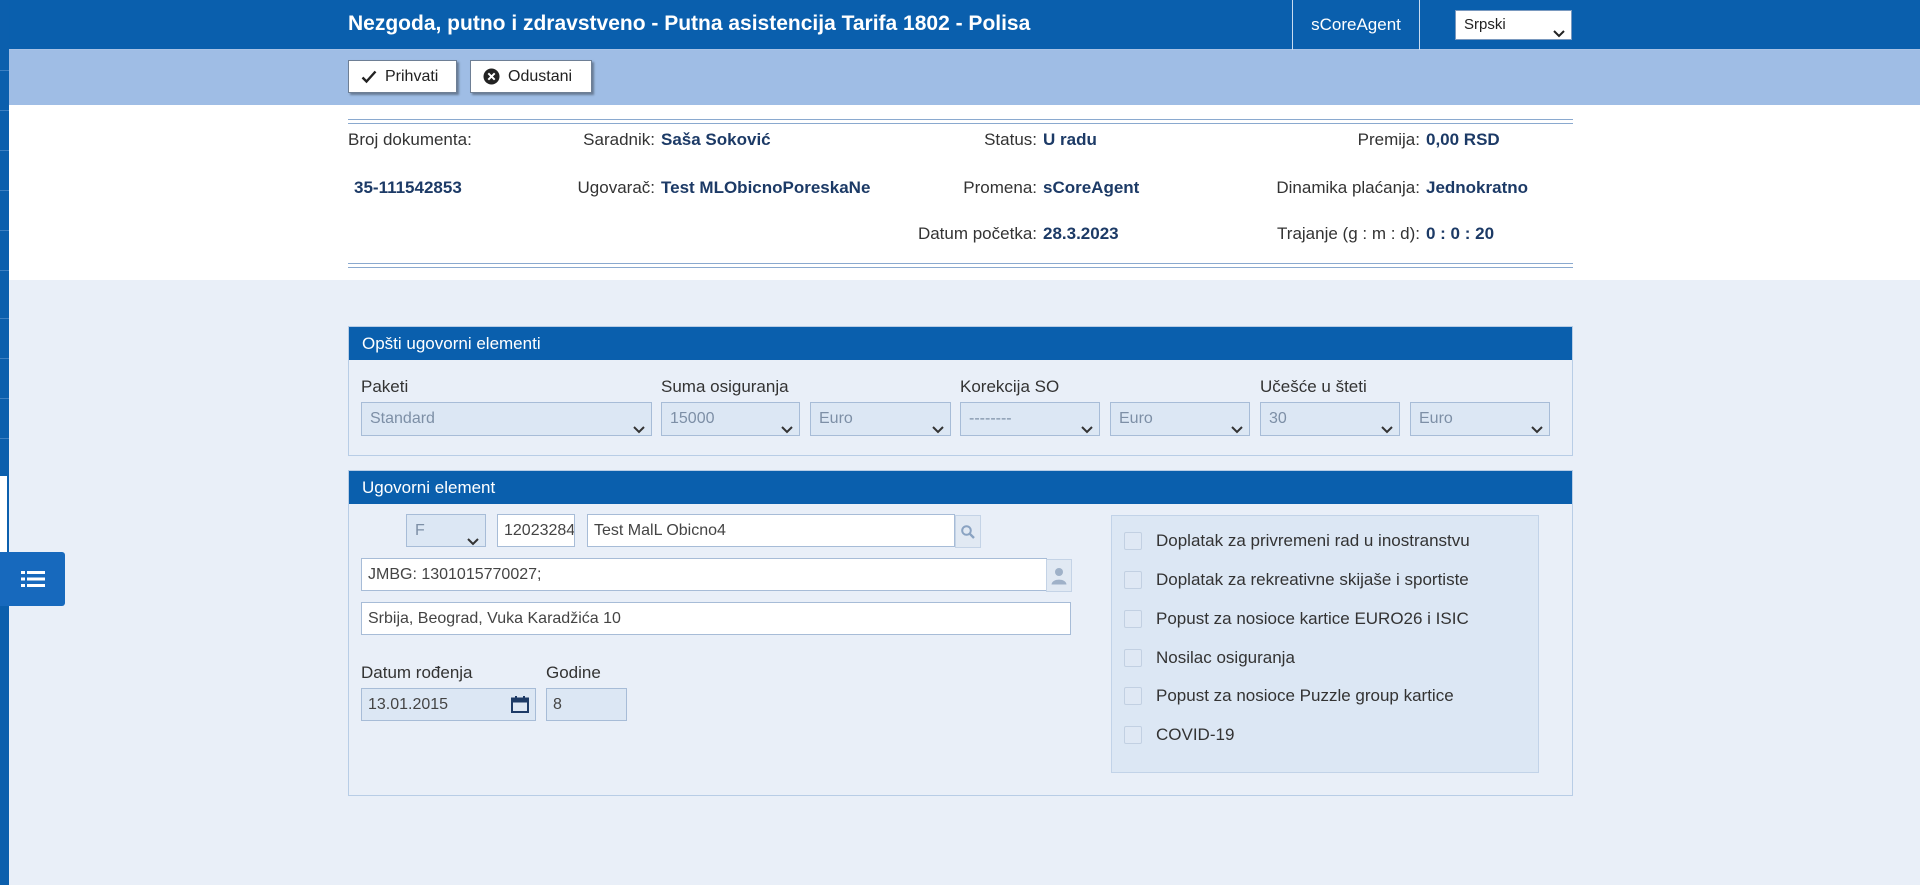 This screenshot has height=885, width=1920. I want to click on user-menu: sCoreAgent, so click(1356, 25).